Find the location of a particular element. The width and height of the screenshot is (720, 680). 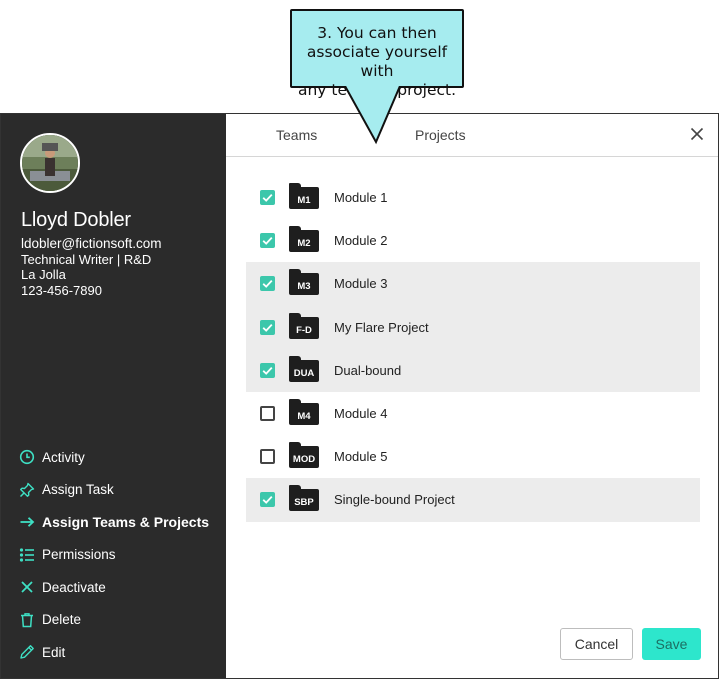

user-email: ldobler@fictionsoft.com is located at coordinates (91, 243).